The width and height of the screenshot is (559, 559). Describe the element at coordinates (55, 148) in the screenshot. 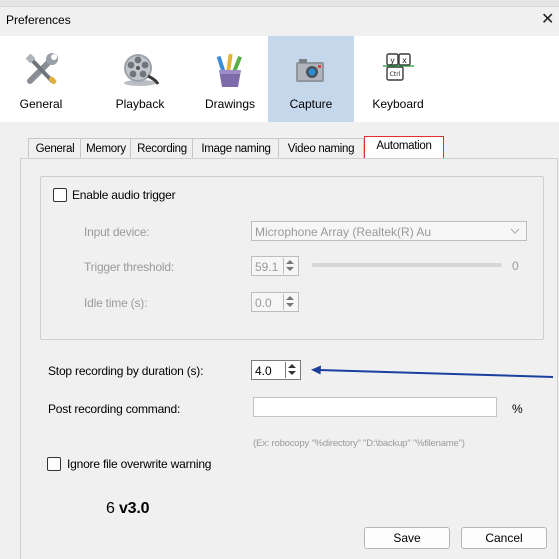

I see `tab-general: General` at that location.